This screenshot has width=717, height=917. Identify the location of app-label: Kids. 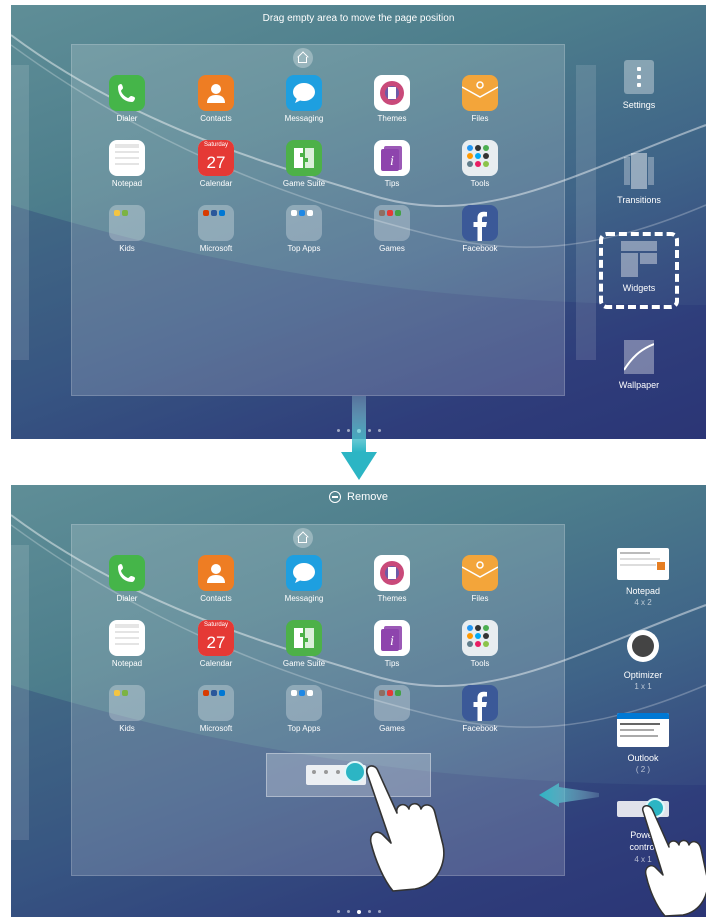
(127, 728).